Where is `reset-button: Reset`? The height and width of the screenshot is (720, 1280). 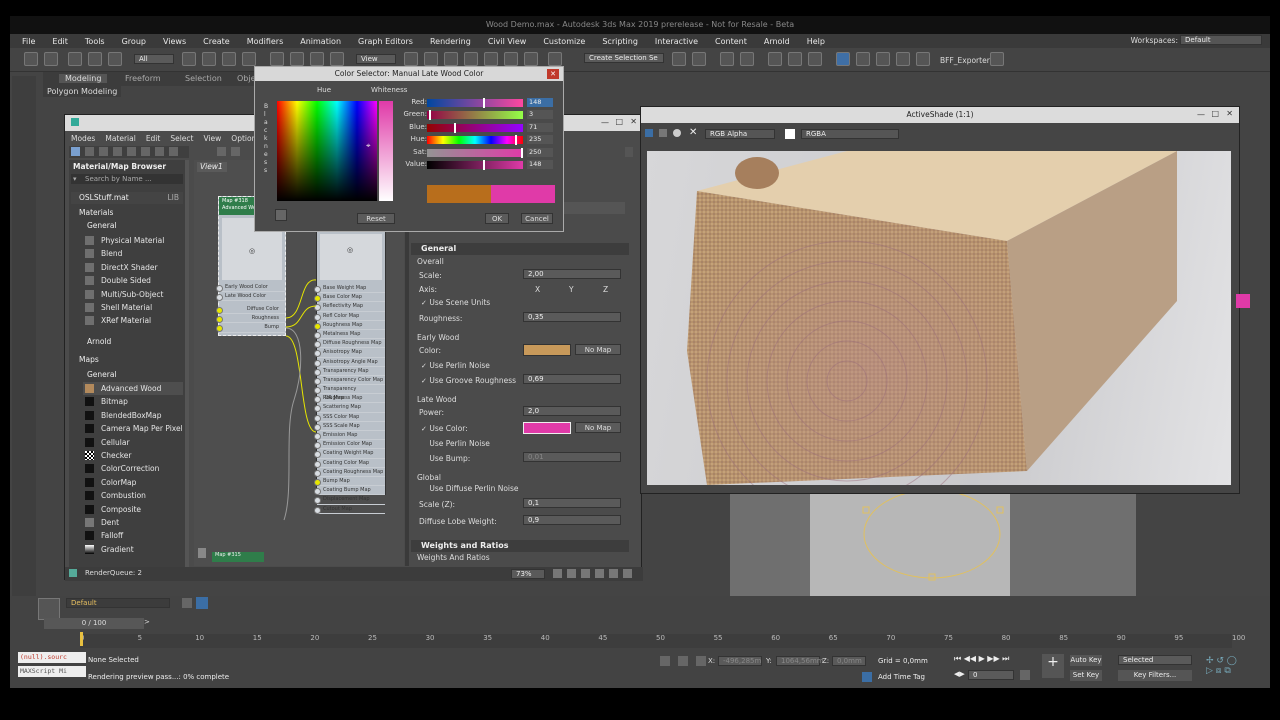 reset-button: Reset is located at coordinates (376, 218).